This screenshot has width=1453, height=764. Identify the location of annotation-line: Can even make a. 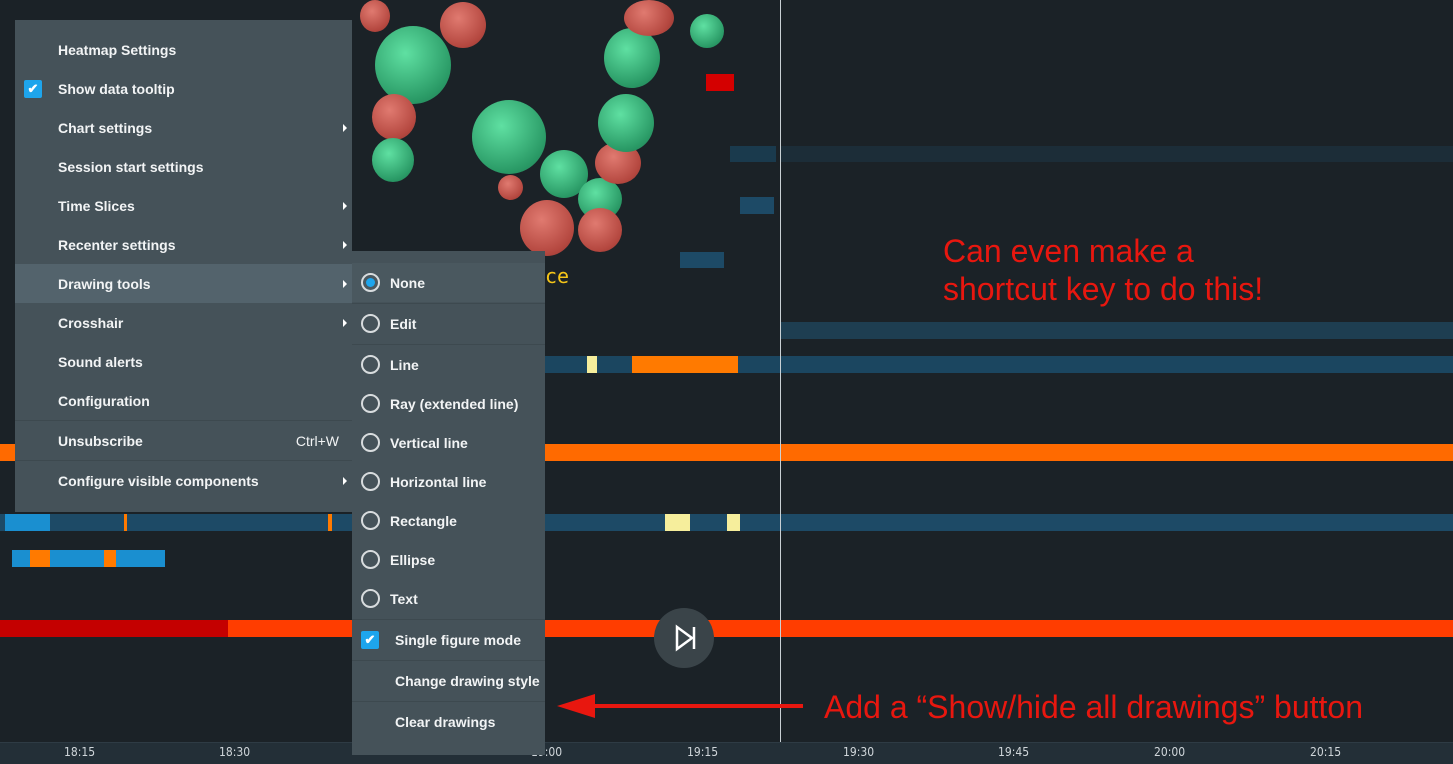
(1068, 251).